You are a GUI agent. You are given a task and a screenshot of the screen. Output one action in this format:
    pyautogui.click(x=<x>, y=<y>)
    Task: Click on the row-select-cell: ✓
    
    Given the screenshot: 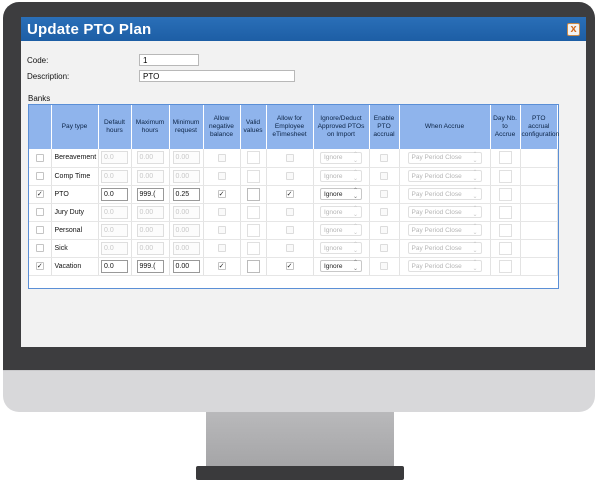 What is the action you would take?
    pyautogui.click(x=40, y=194)
    